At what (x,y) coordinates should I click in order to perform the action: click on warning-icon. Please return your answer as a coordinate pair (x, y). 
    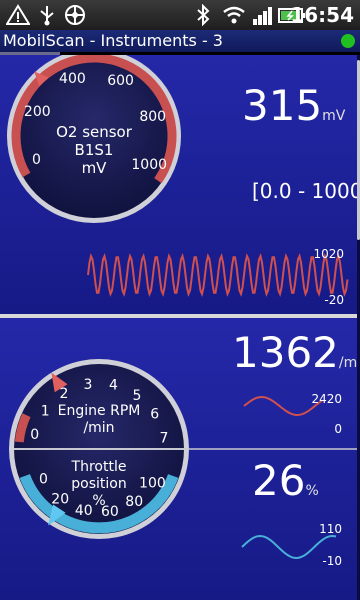
    Looking at the image, I should click on (18, 14).